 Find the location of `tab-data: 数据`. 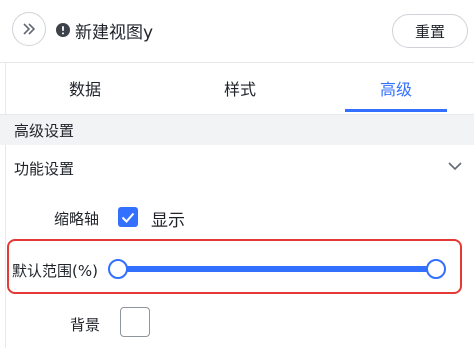

tab-data: 数据 is located at coordinates (85, 88).